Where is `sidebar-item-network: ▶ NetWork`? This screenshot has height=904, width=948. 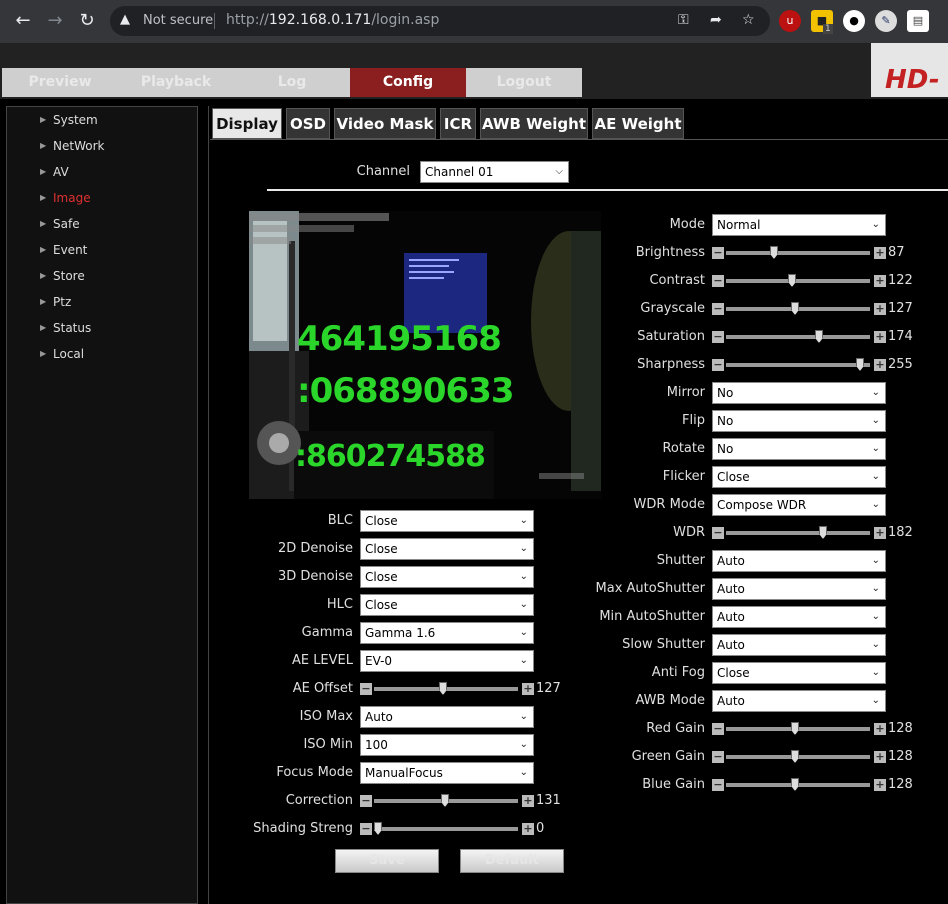 sidebar-item-network: ▶ NetWork is located at coordinates (100, 146).